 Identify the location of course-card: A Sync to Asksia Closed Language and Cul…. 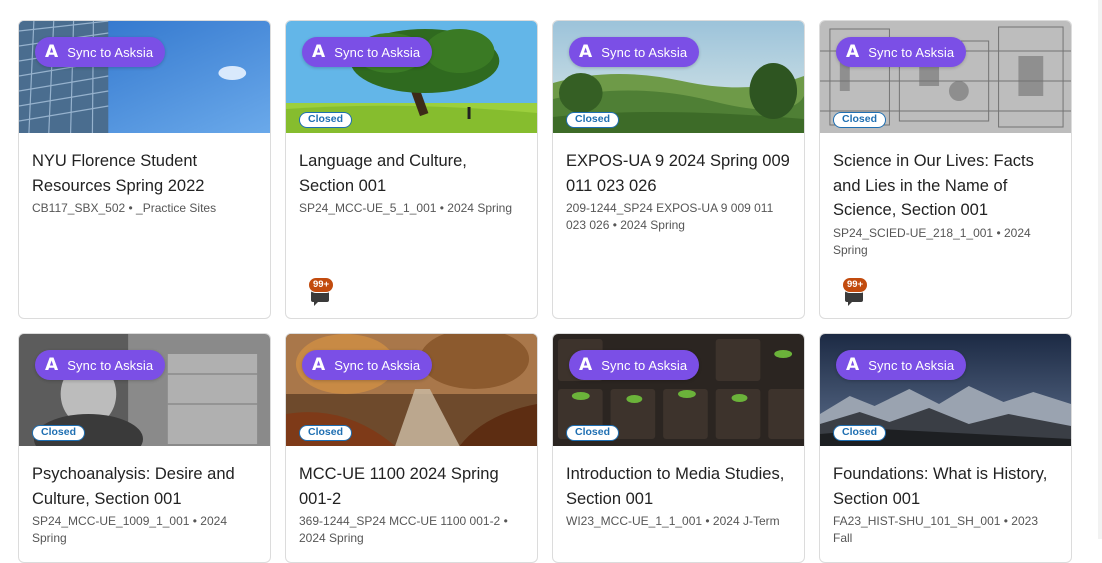
(411, 169).